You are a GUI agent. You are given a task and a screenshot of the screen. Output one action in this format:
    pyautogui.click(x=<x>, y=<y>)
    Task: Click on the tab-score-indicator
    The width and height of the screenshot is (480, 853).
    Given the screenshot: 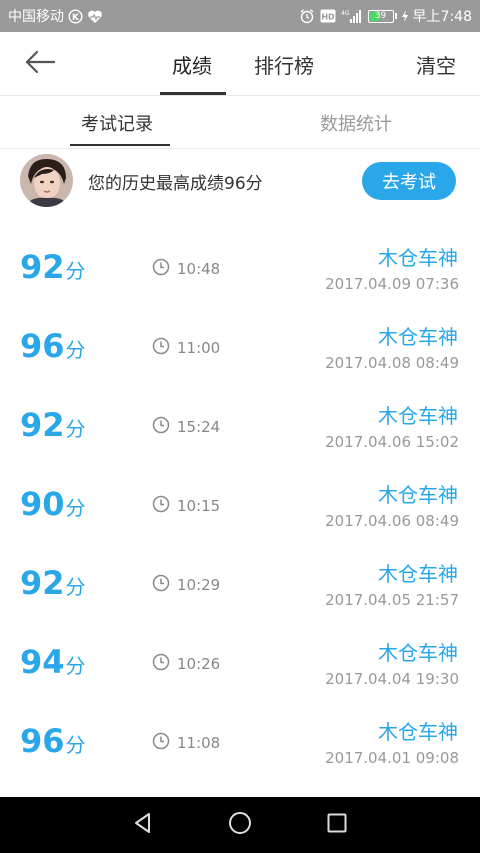 What is the action you would take?
    pyautogui.click(x=193, y=93)
    